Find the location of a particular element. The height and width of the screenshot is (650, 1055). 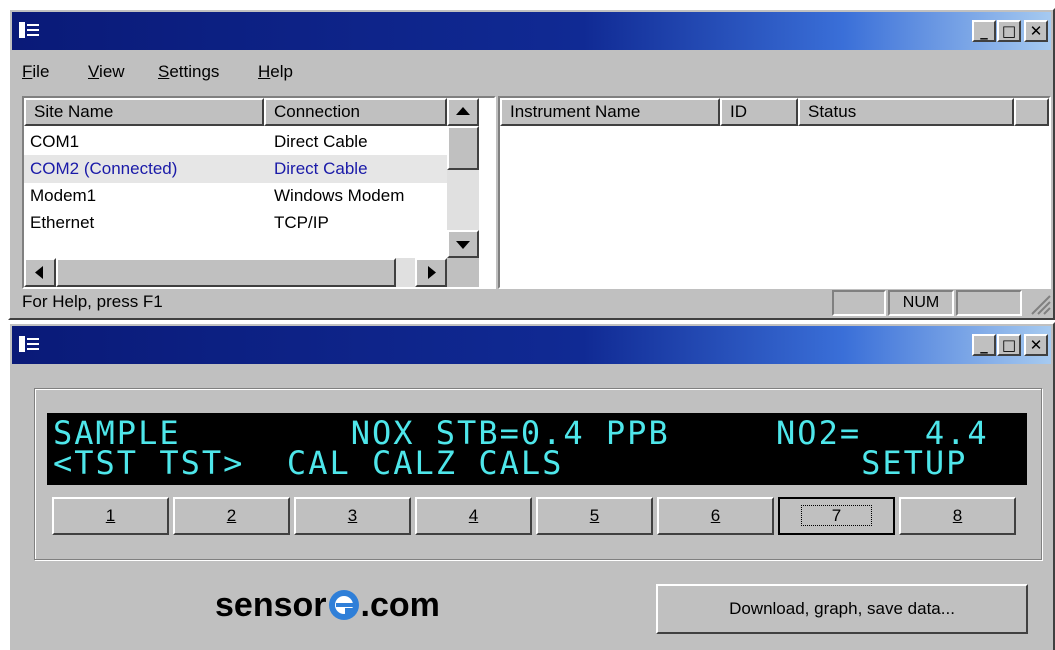

status-pane-num: NUM is located at coordinates (921, 303).